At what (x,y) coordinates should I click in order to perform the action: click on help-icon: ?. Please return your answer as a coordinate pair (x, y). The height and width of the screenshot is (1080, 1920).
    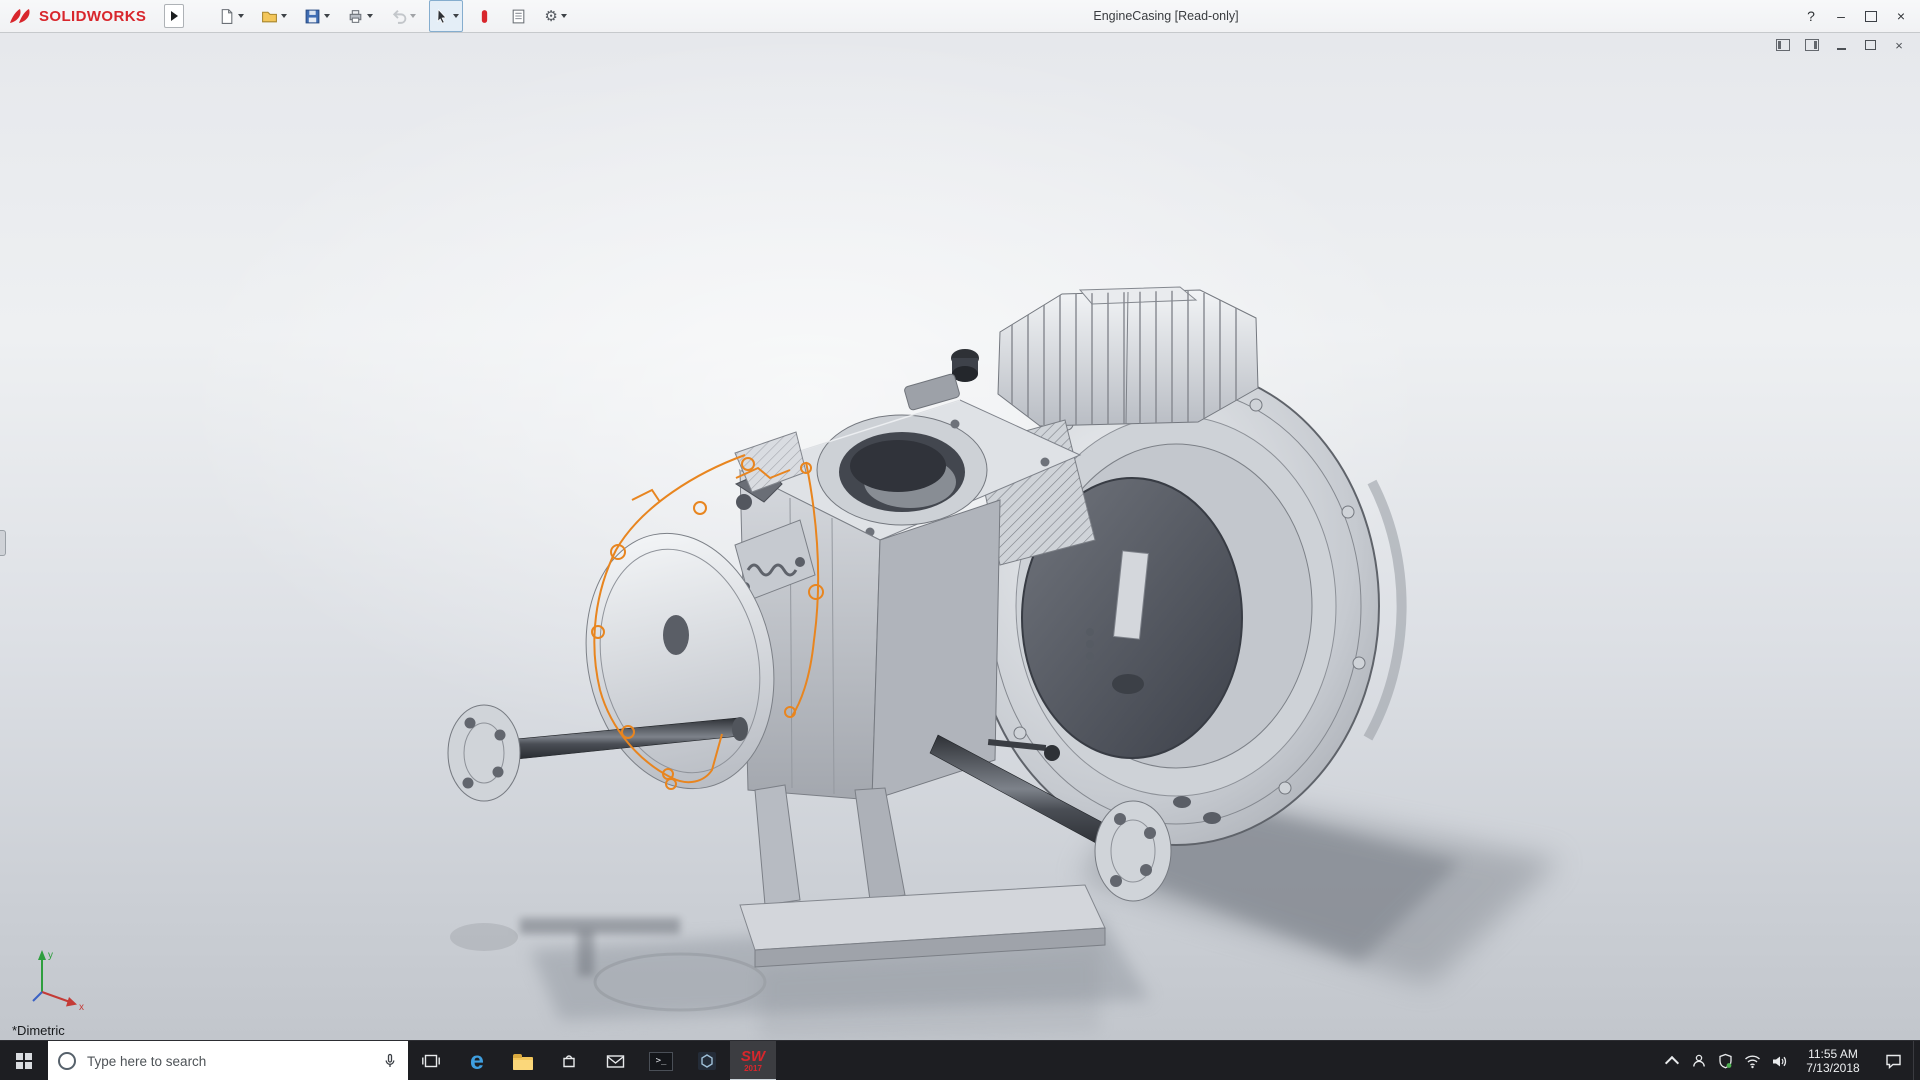
    Looking at the image, I should click on (1811, 16).